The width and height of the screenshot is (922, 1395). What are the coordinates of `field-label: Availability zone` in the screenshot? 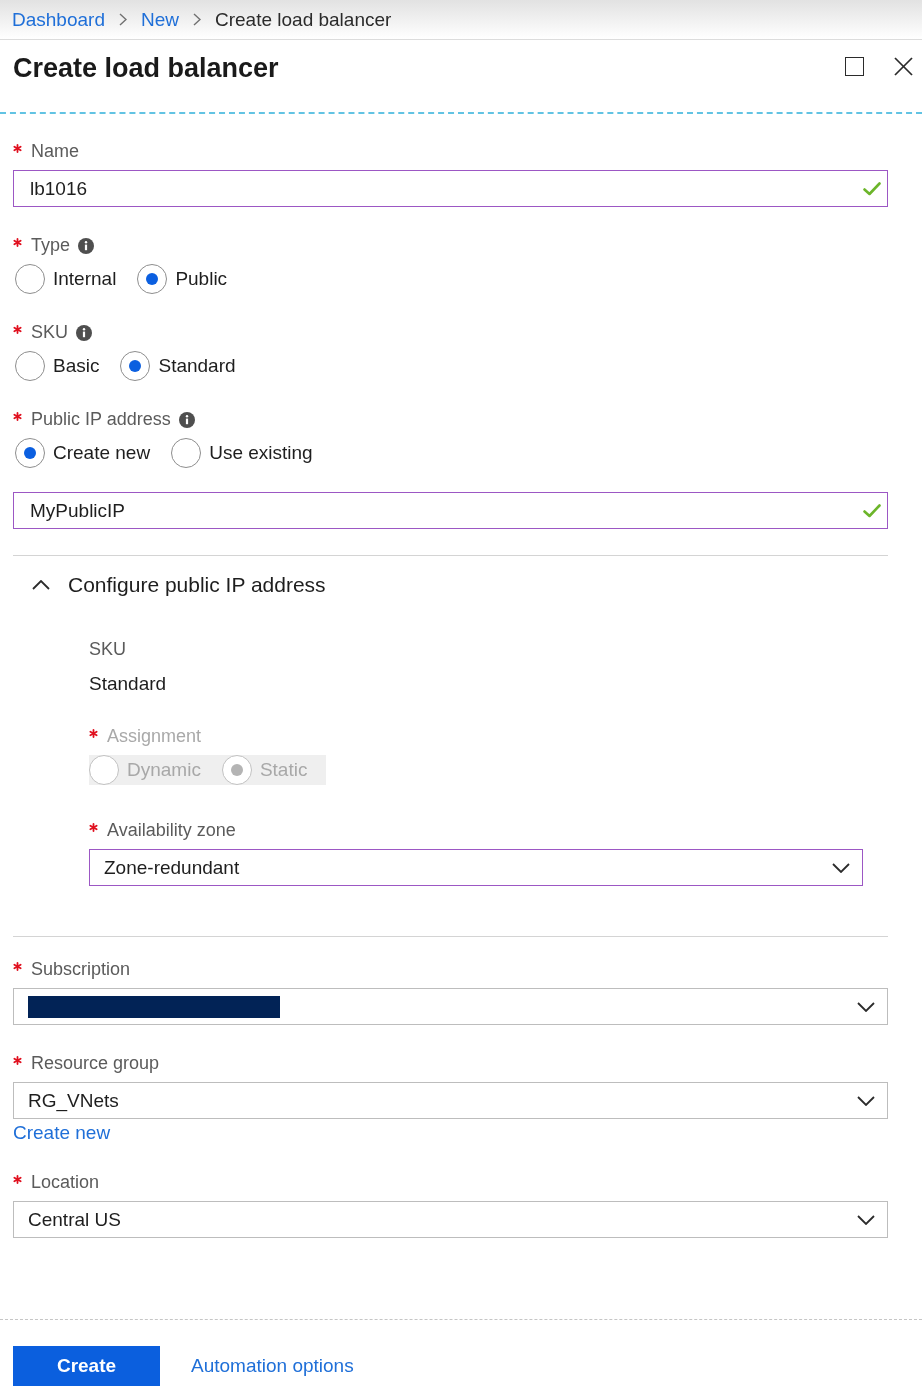 It's located at (171, 830).